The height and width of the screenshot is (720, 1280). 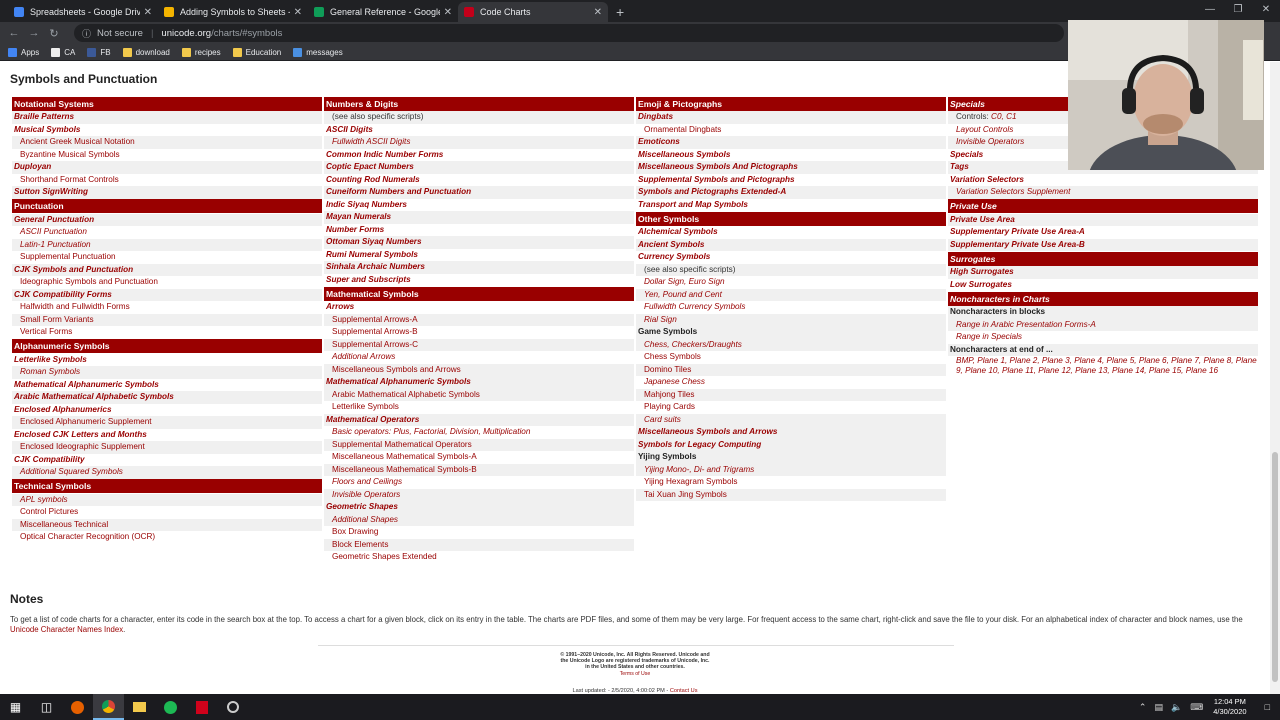 What do you see at coordinates (479, 519) in the screenshot?
I see `block-link: Additional Shapes` at bounding box center [479, 519].